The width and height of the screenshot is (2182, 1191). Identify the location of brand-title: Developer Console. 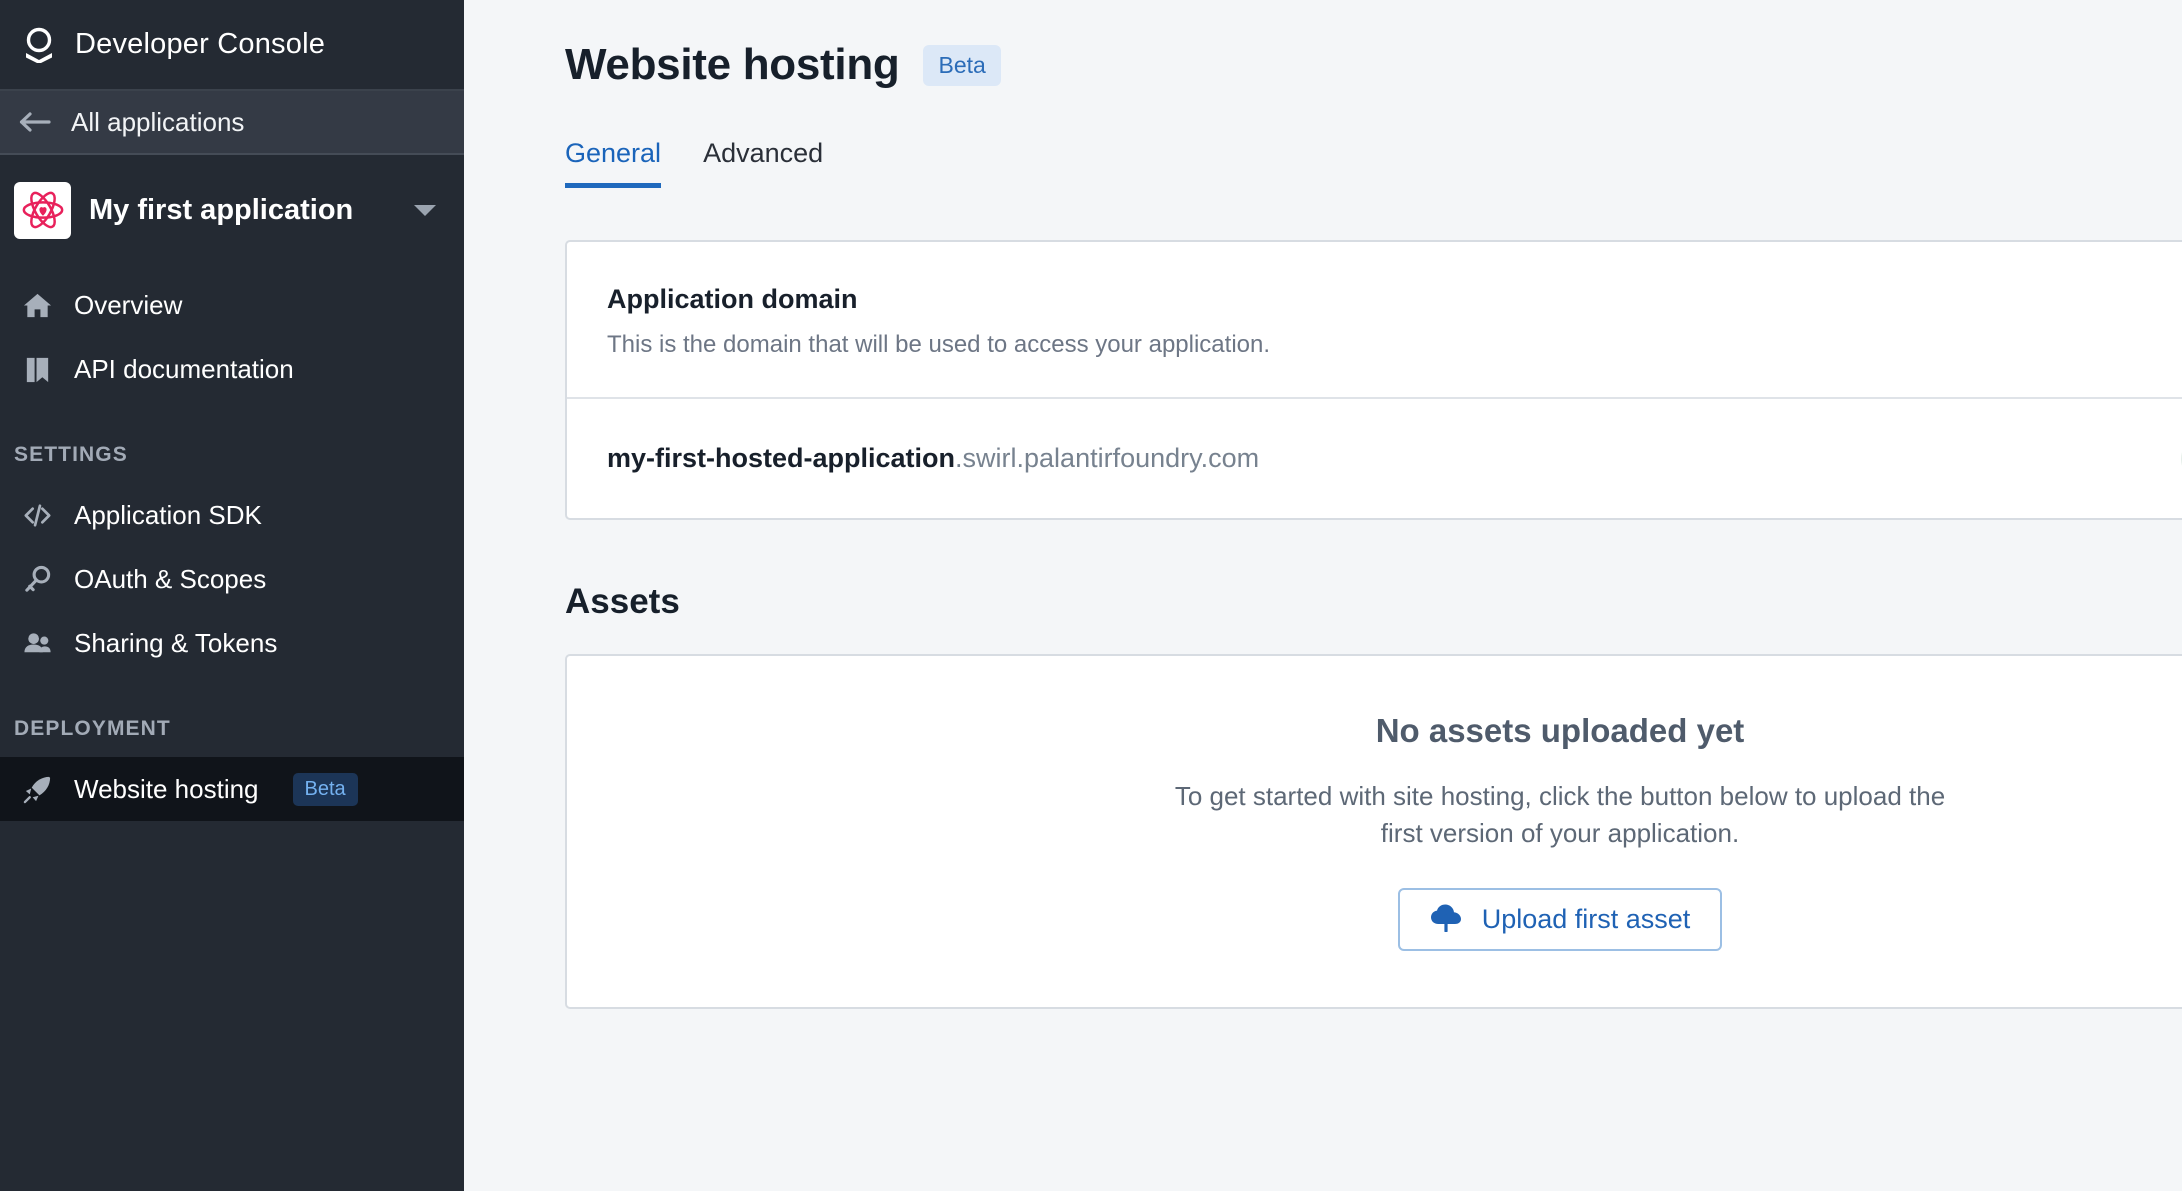
(200, 44).